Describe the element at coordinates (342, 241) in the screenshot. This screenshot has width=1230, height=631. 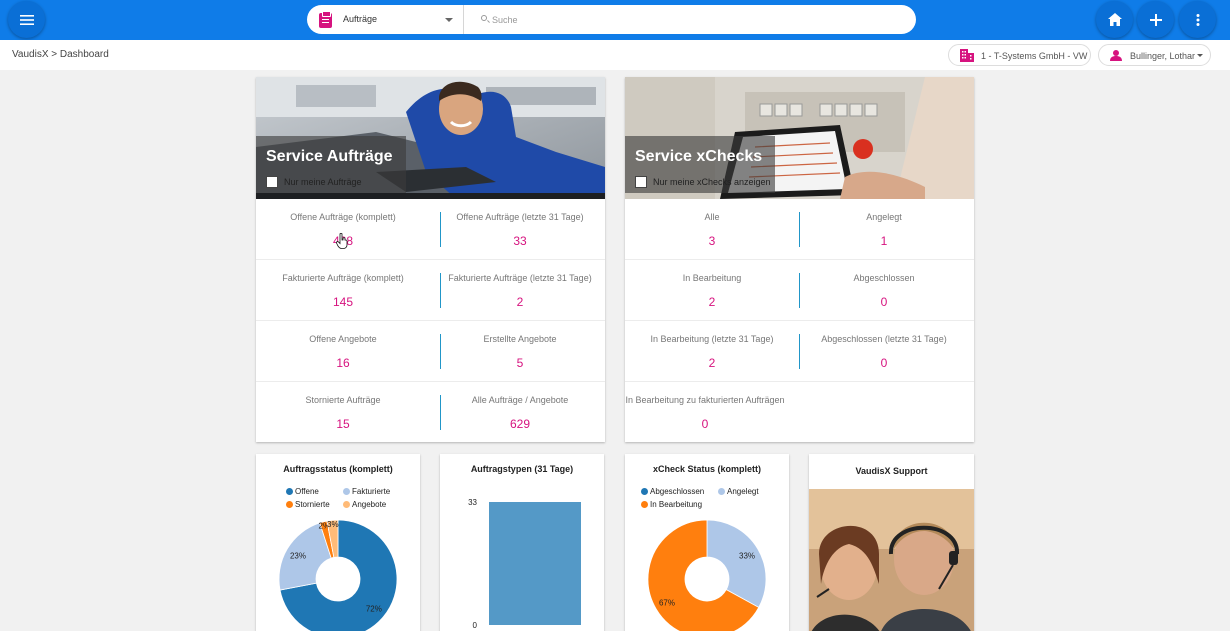
I see `hand-cursor-icon` at that location.